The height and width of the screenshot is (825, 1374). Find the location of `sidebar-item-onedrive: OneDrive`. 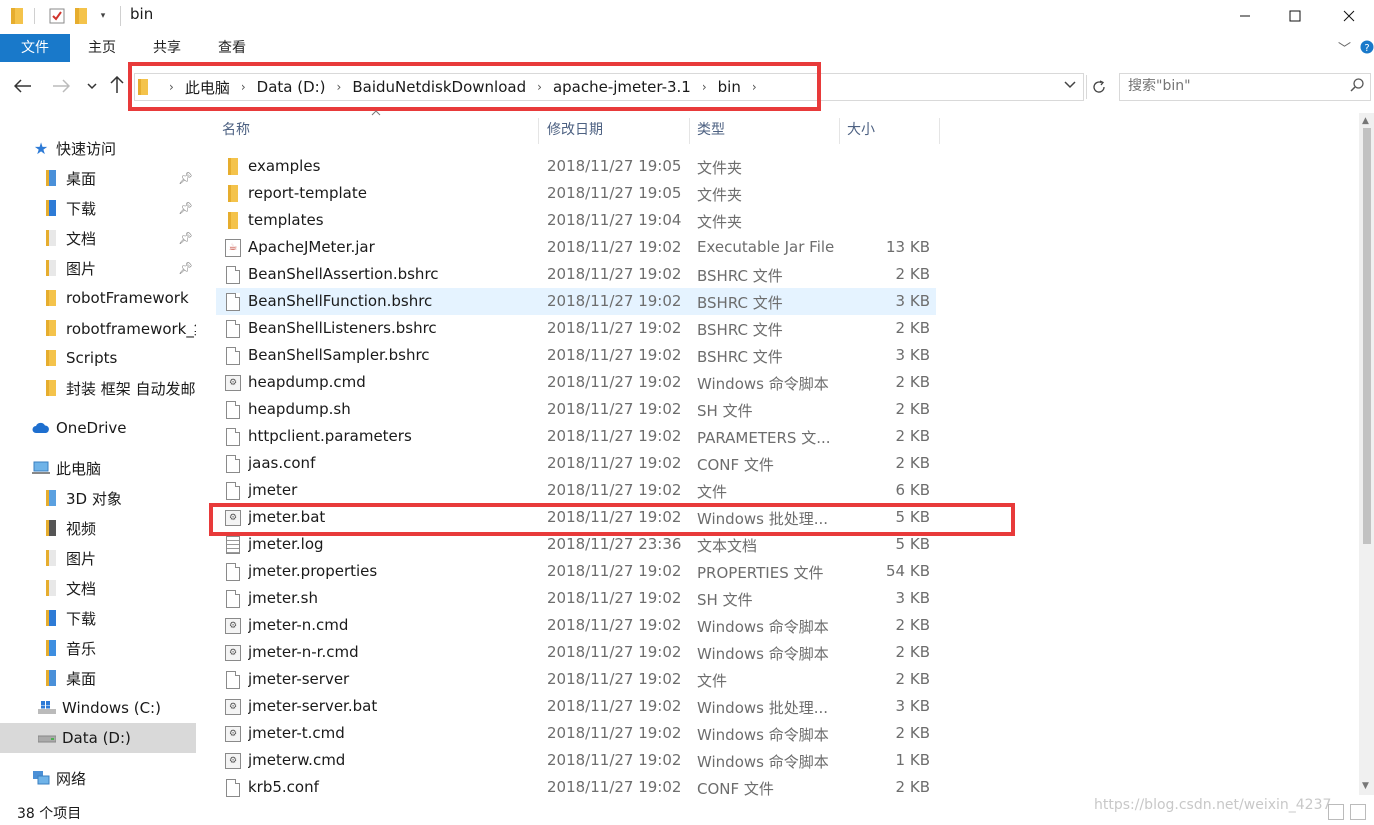

sidebar-item-onedrive: OneDrive is located at coordinates (98, 428).